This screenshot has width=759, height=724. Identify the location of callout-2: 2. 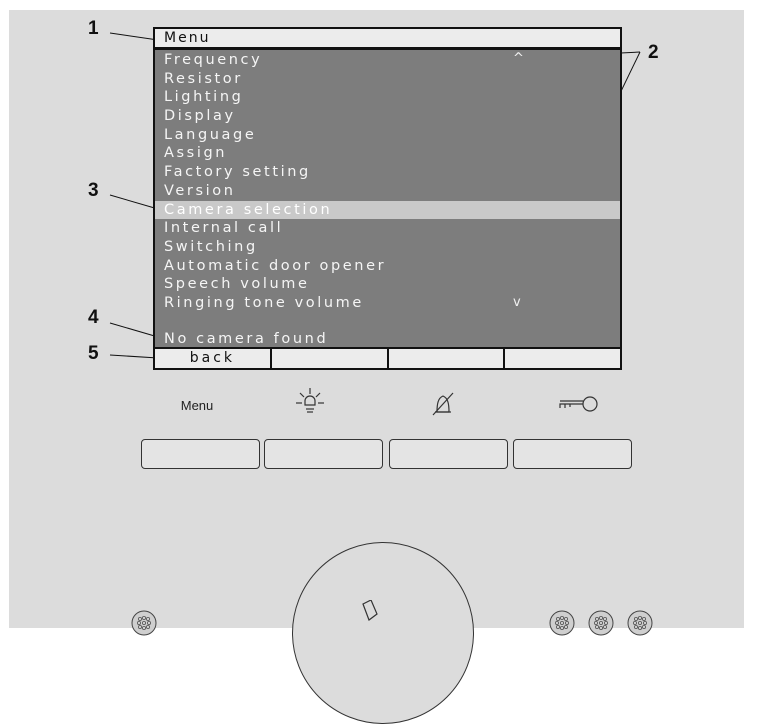
(653, 52).